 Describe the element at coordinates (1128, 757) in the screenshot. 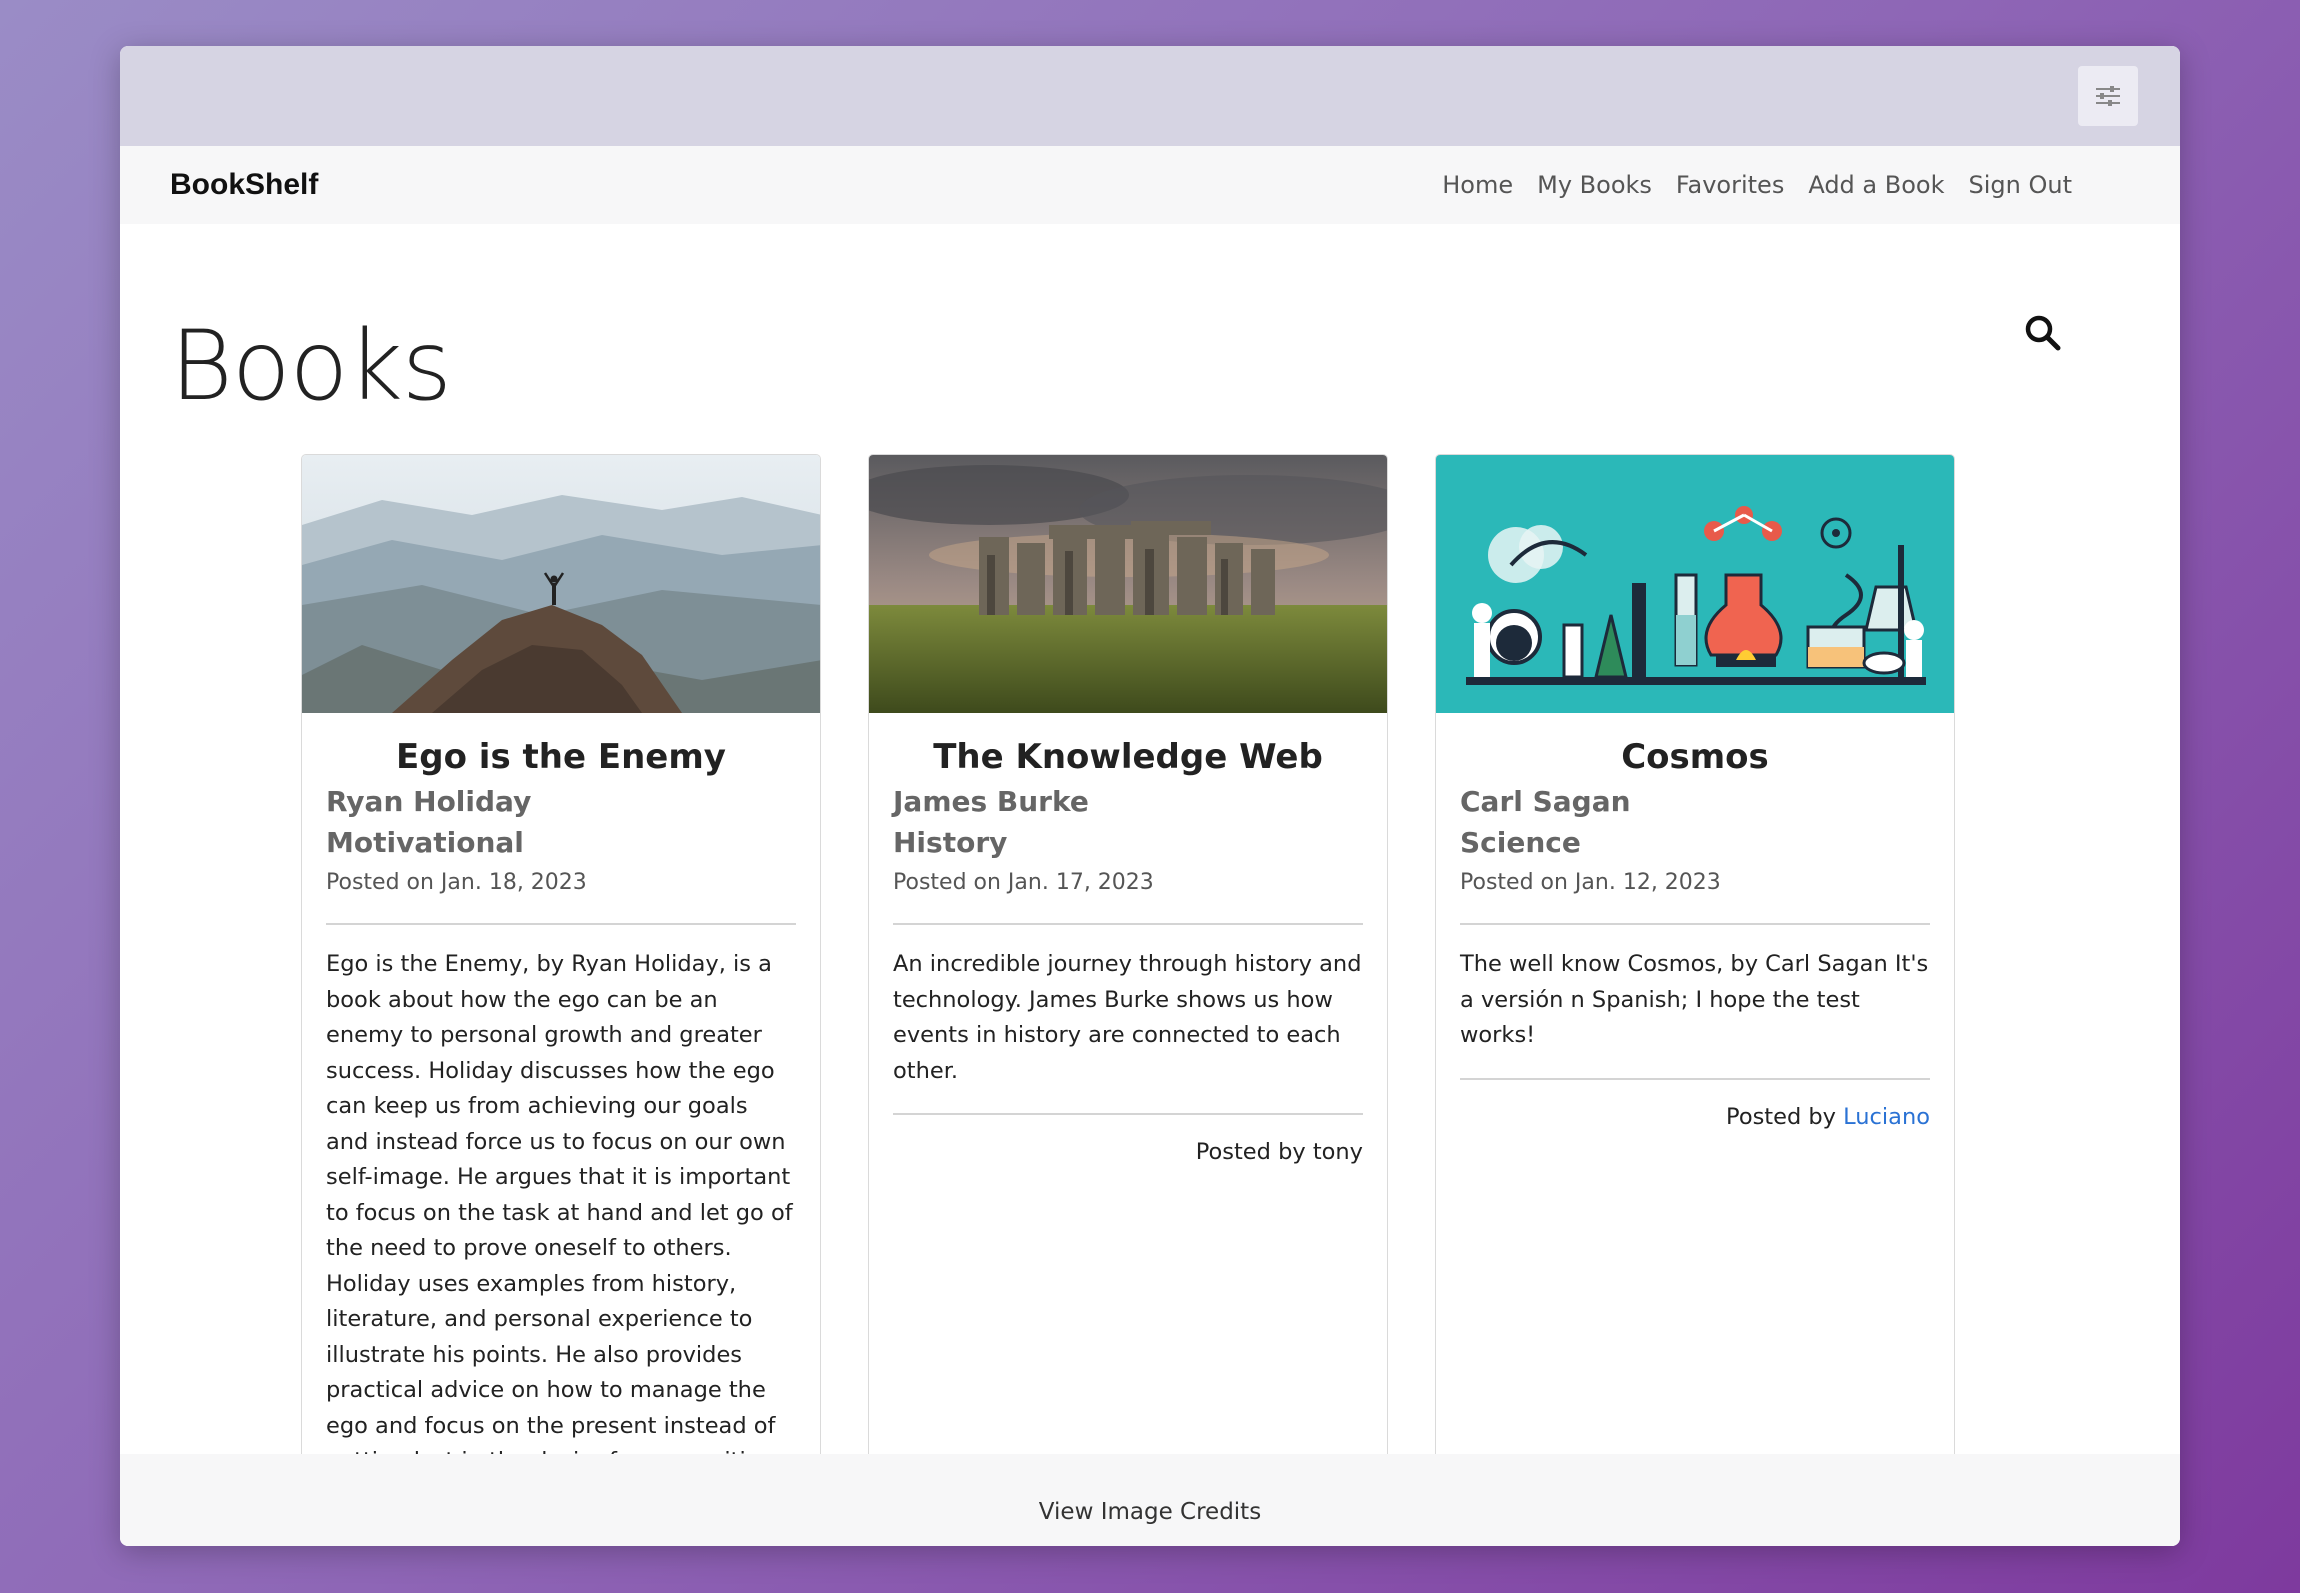

I see `book-title: The Knowledge Web` at that location.